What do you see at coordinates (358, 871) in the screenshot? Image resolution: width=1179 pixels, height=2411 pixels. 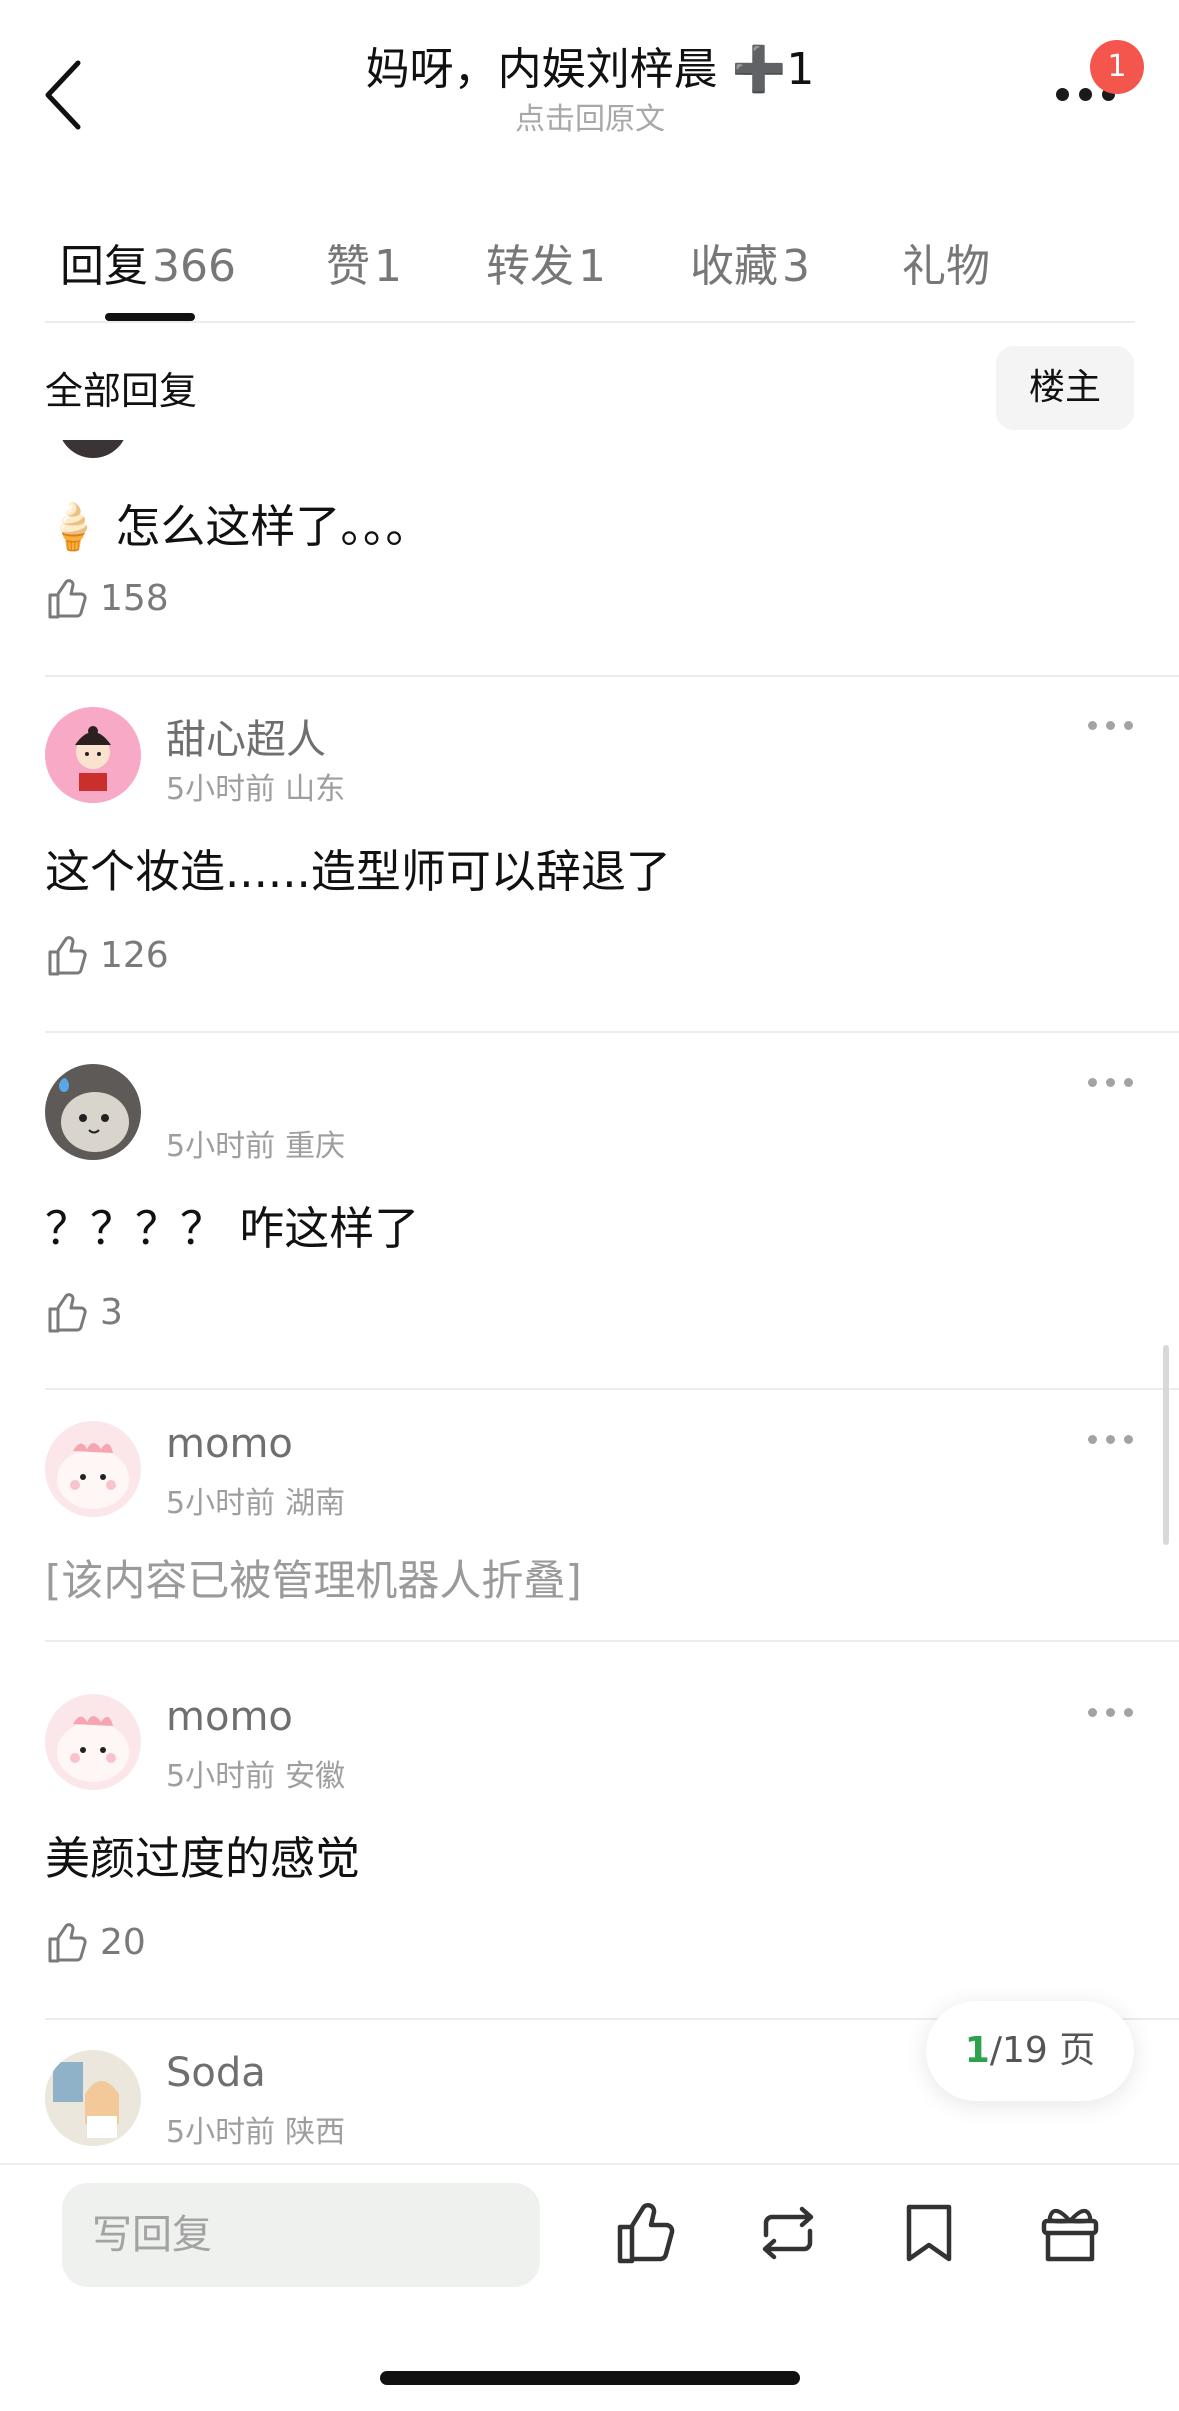 I see `comment-text: 这个妆造......造型师可以辞退了` at bounding box center [358, 871].